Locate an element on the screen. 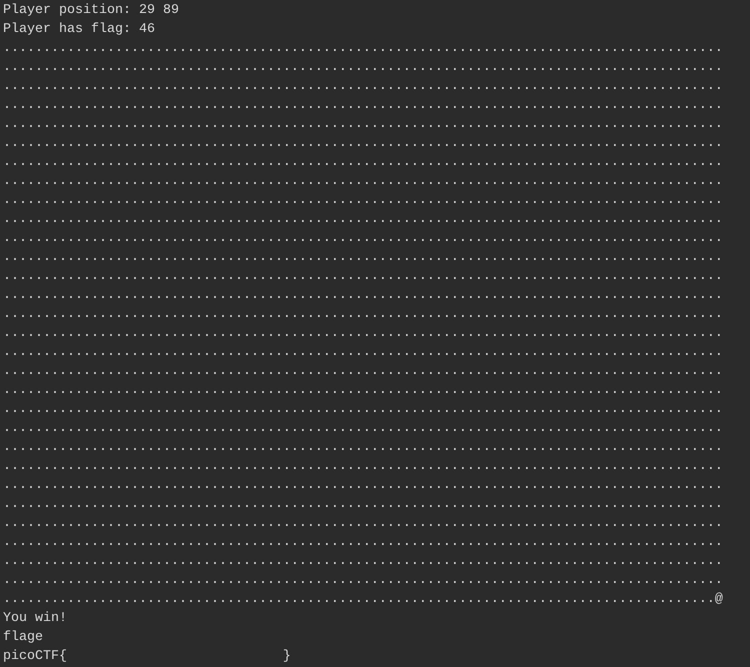  output-text: You win! is located at coordinates (35, 618).